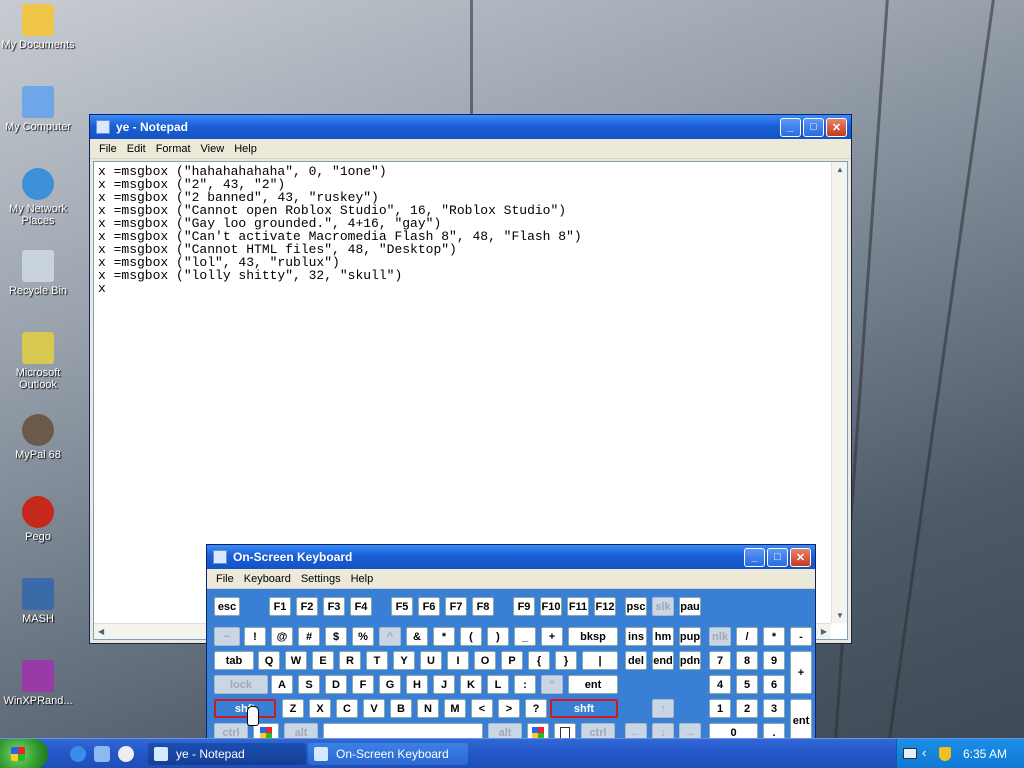 The height and width of the screenshot is (768, 1024). What do you see at coordinates (323, 660) in the screenshot?
I see `key-e: E` at bounding box center [323, 660].